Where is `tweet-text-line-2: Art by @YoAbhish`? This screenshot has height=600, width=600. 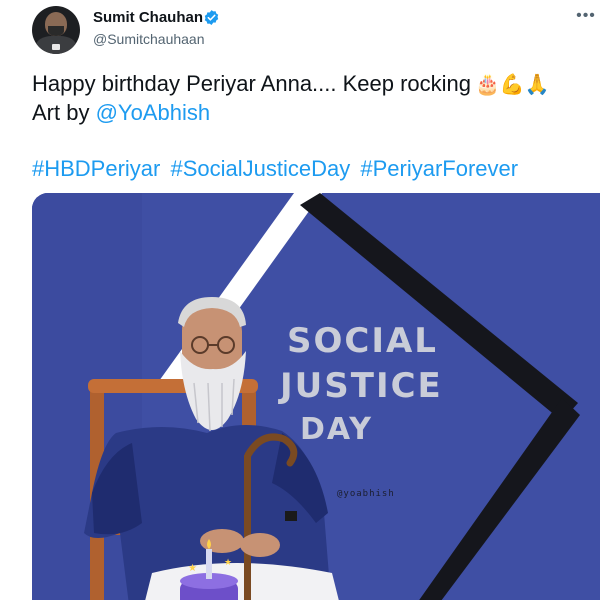 tweet-text-line-2: Art by @YoAbhish is located at coordinates (121, 113).